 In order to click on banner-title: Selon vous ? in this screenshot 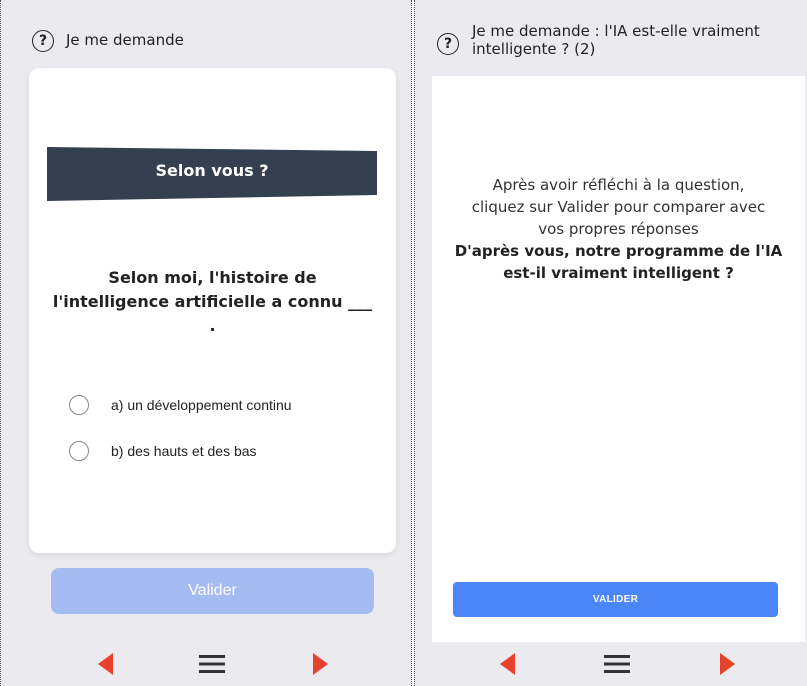, I will do `click(212, 170)`.